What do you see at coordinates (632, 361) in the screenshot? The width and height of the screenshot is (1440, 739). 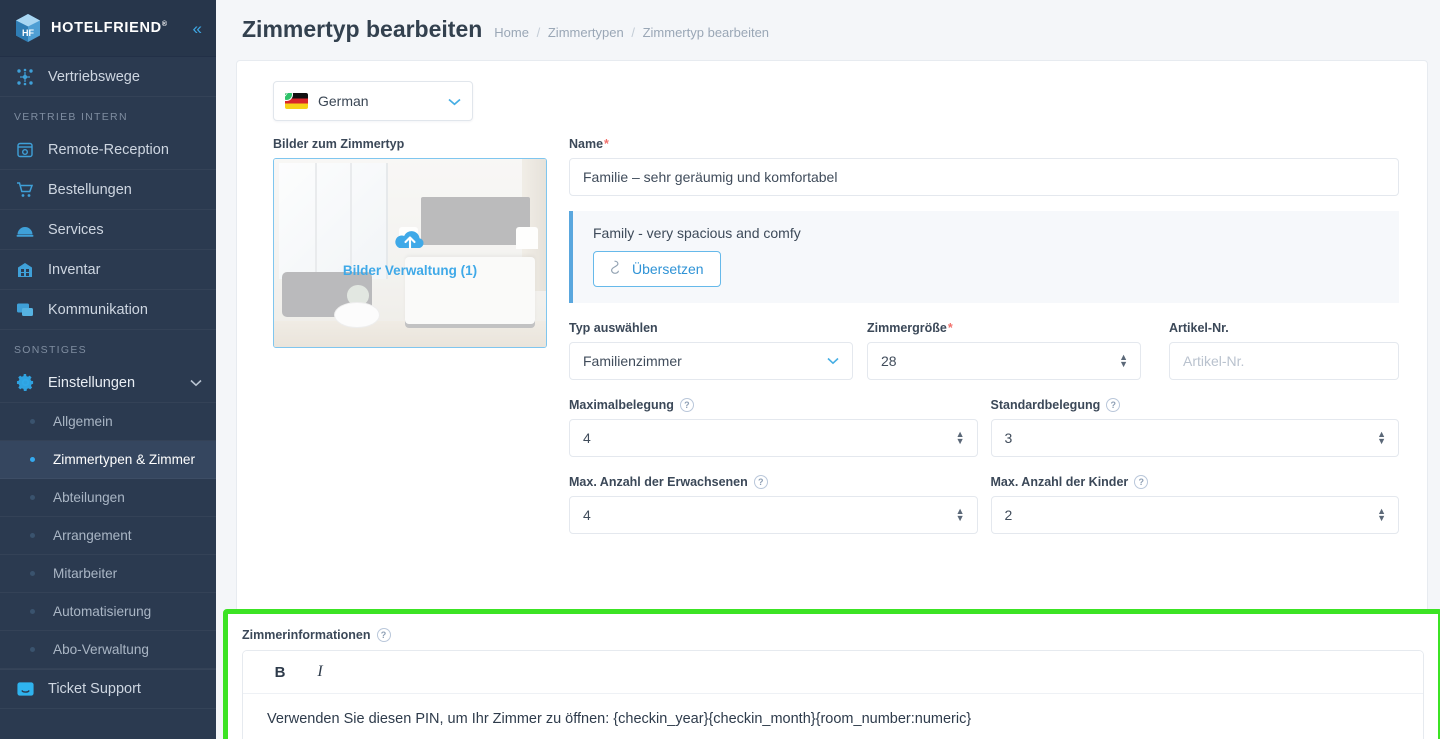 I see `type-select-value: Familienzimmer` at bounding box center [632, 361].